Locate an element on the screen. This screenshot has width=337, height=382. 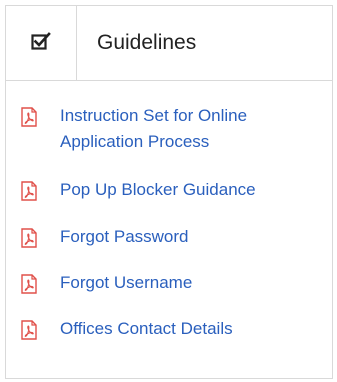
link-line-2: Application Process is located at coordinates (135, 141).